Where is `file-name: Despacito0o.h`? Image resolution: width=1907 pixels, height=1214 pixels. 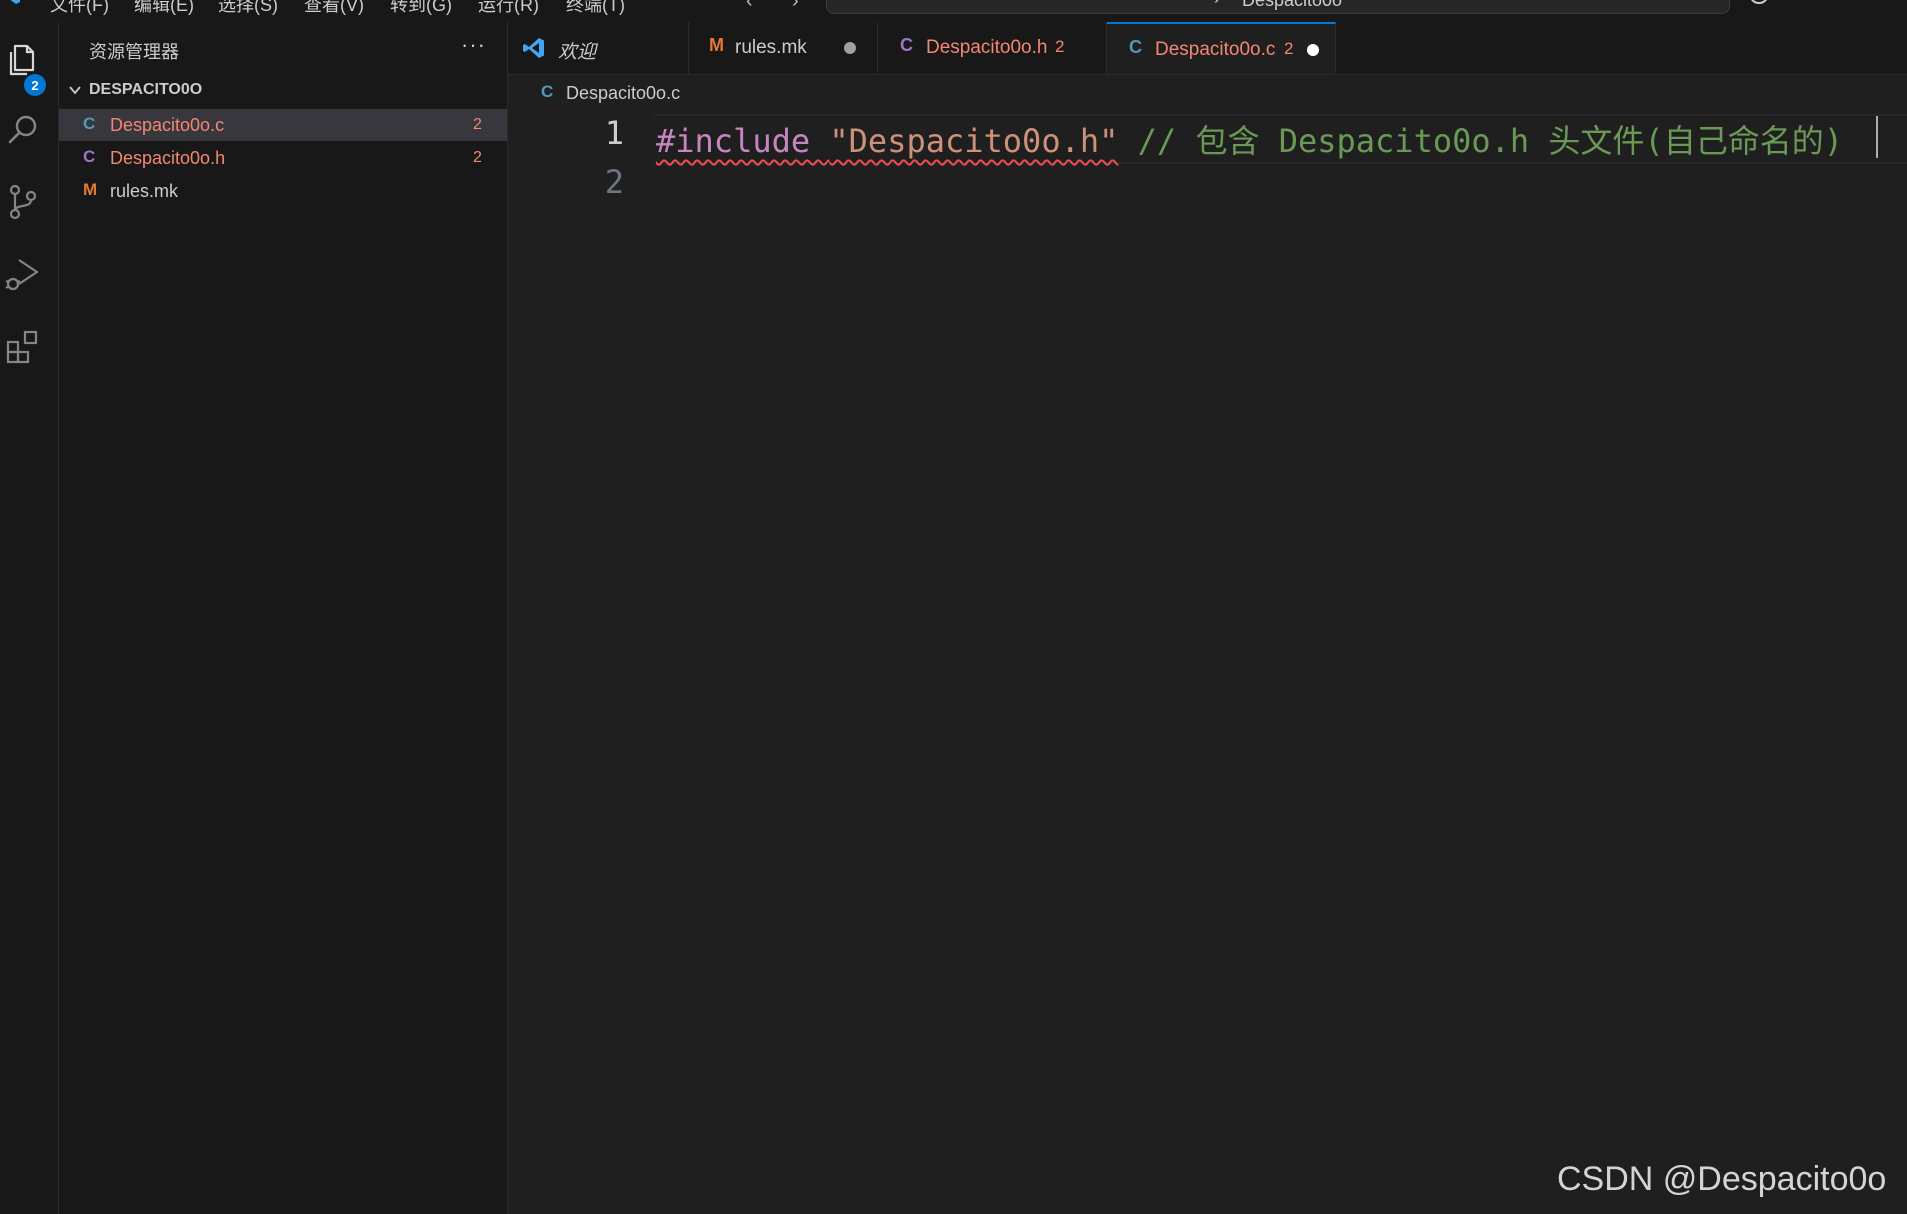
file-name: Despacito0o.h is located at coordinates (168, 158).